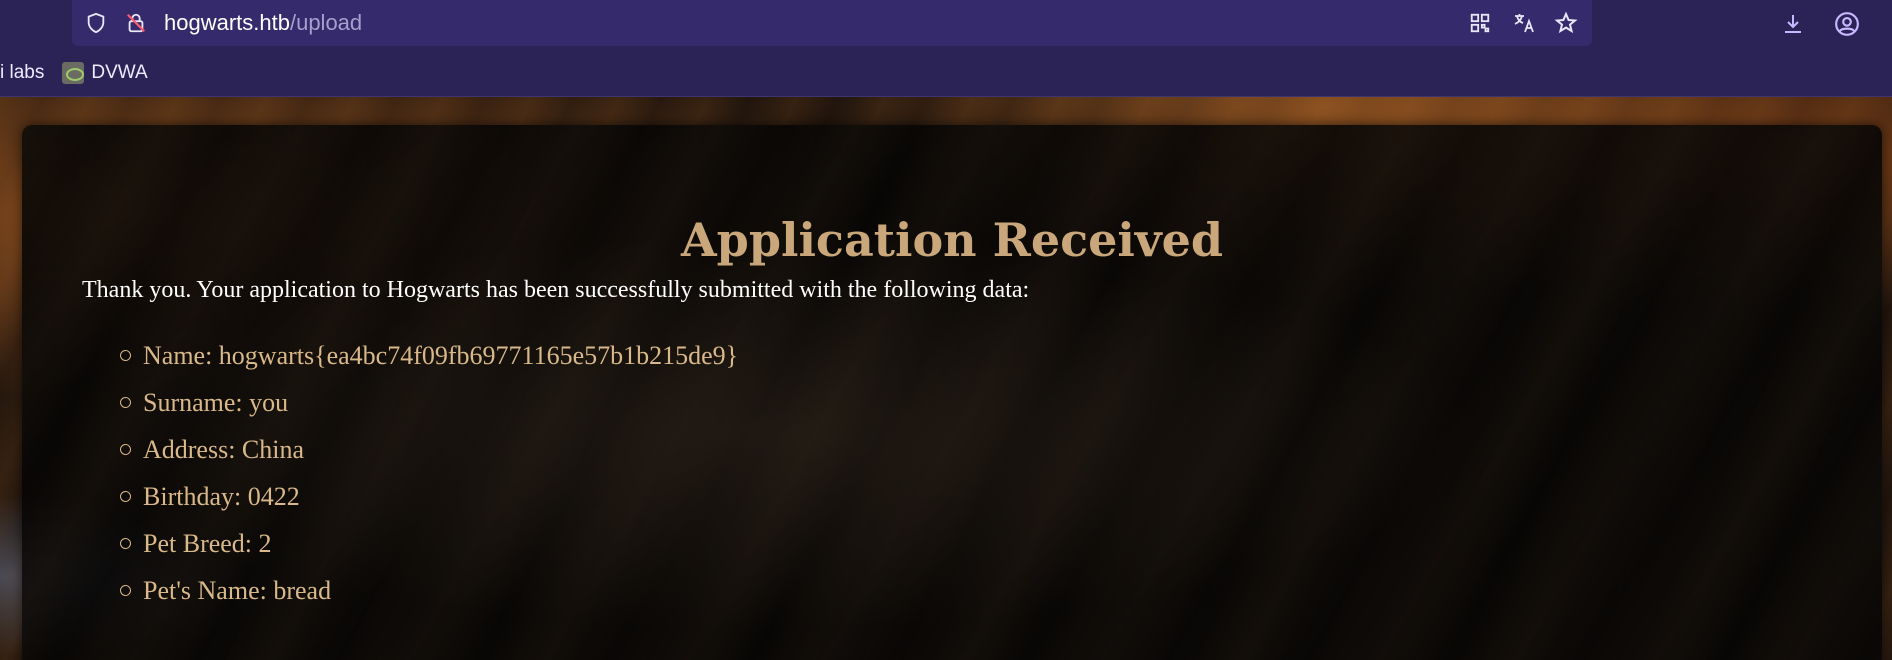 The image size is (1892, 660). I want to click on bookmarks-bar: i labs DVWA, so click(83, 73).